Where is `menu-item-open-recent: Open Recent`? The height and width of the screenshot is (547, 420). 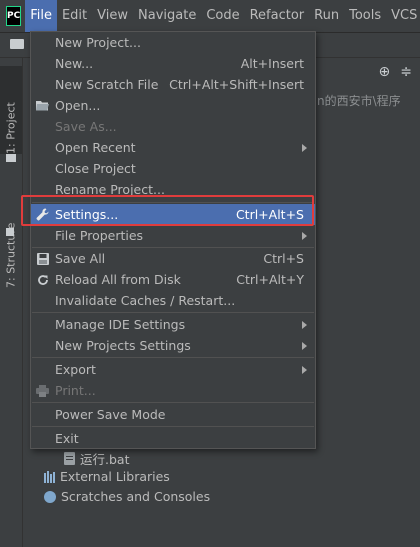
menu-item-open-recent: Open Recent is located at coordinates (173, 147).